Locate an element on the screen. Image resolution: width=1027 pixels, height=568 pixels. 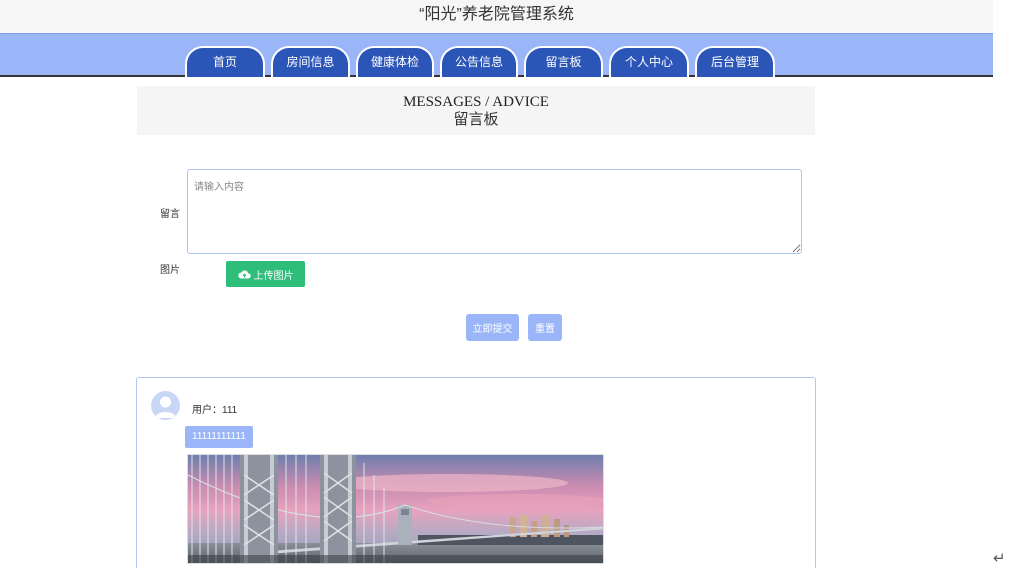
message-label: 留言 is located at coordinates (170, 214).